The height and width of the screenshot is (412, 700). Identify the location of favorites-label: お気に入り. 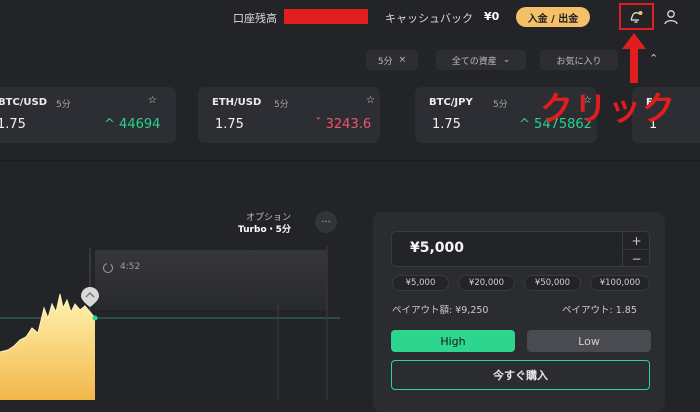
(579, 61).